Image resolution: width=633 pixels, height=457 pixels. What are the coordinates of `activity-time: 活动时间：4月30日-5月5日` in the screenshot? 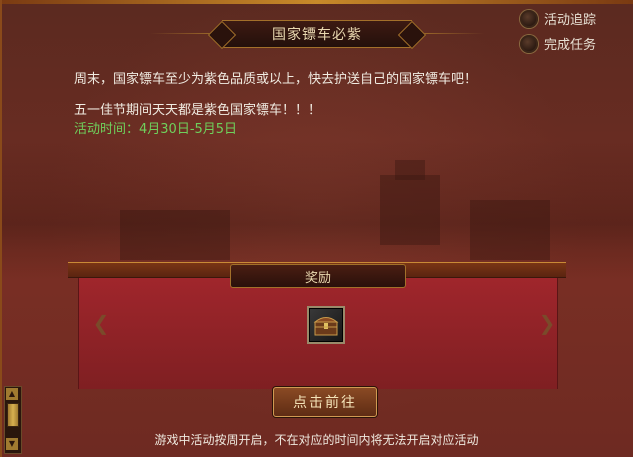 It's located at (156, 129).